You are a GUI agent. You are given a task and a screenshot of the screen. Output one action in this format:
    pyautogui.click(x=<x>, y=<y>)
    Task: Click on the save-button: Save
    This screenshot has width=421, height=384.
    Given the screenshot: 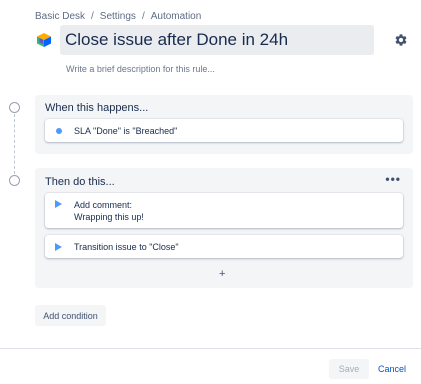 What is the action you would take?
    pyautogui.click(x=349, y=369)
    